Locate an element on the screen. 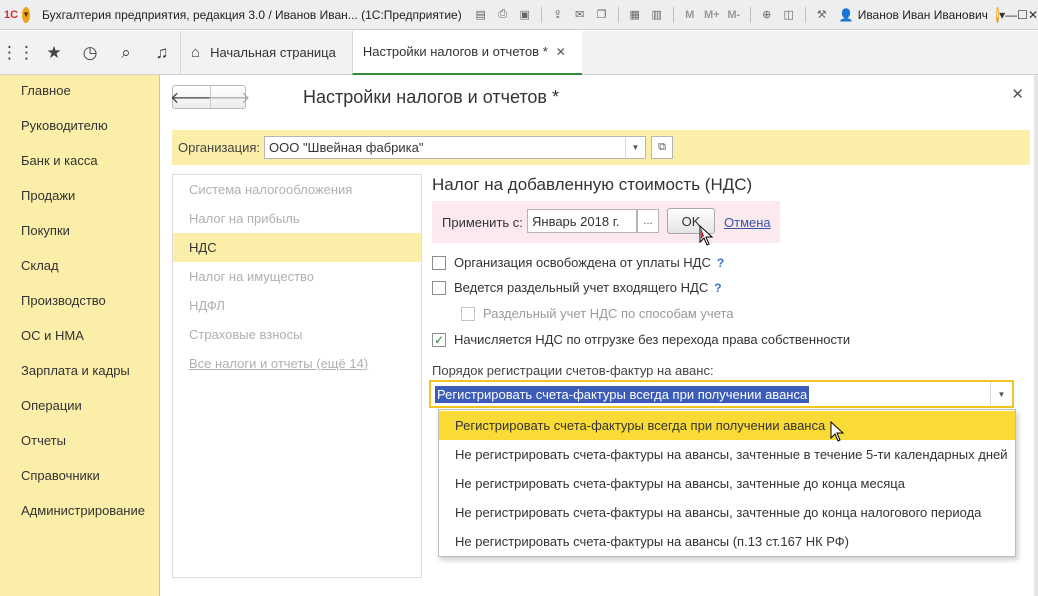  preview-icon: ▣ is located at coordinates (525, 15).